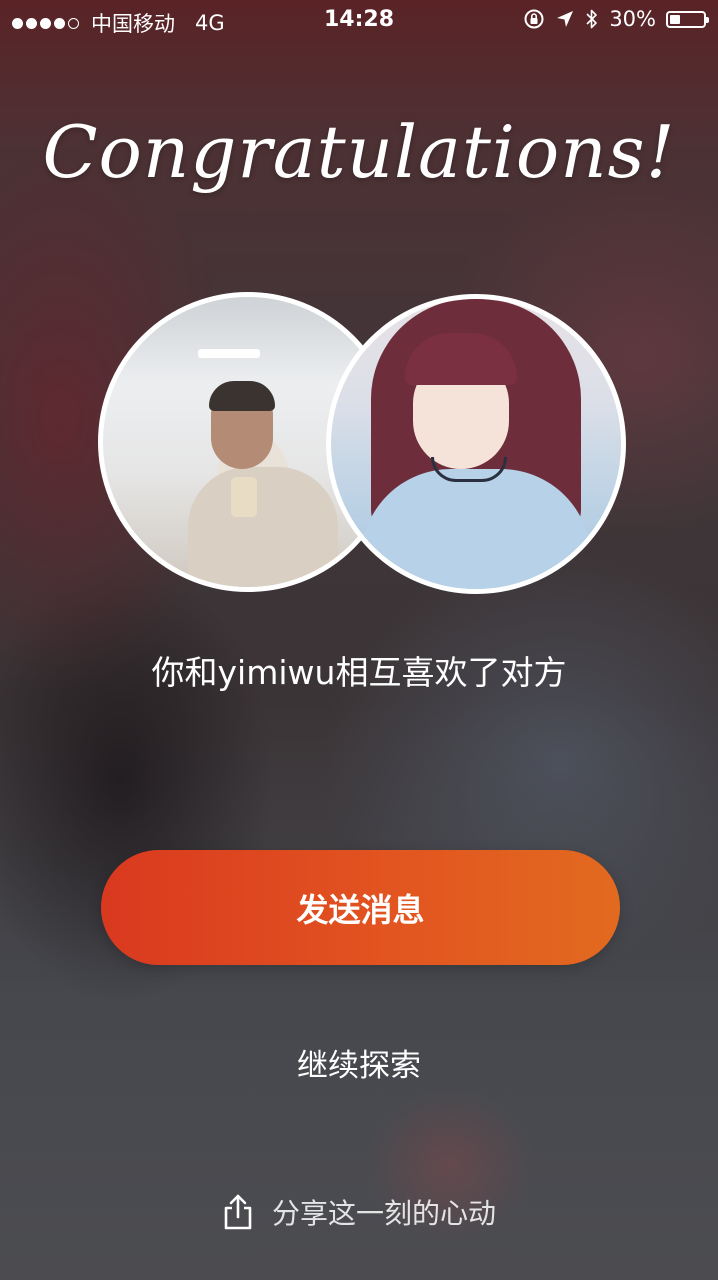 This screenshot has width=718, height=1280. I want to click on battery-icon, so click(687, 19).